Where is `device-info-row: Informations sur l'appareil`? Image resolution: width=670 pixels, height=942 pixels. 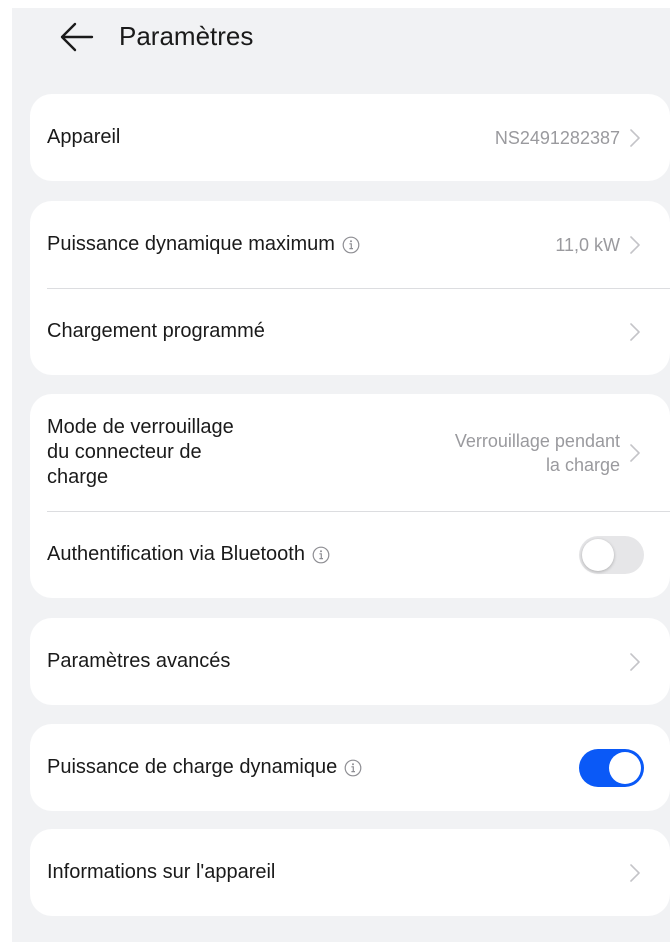
device-info-row: Informations sur l'appareil is located at coordinates (350, 872).